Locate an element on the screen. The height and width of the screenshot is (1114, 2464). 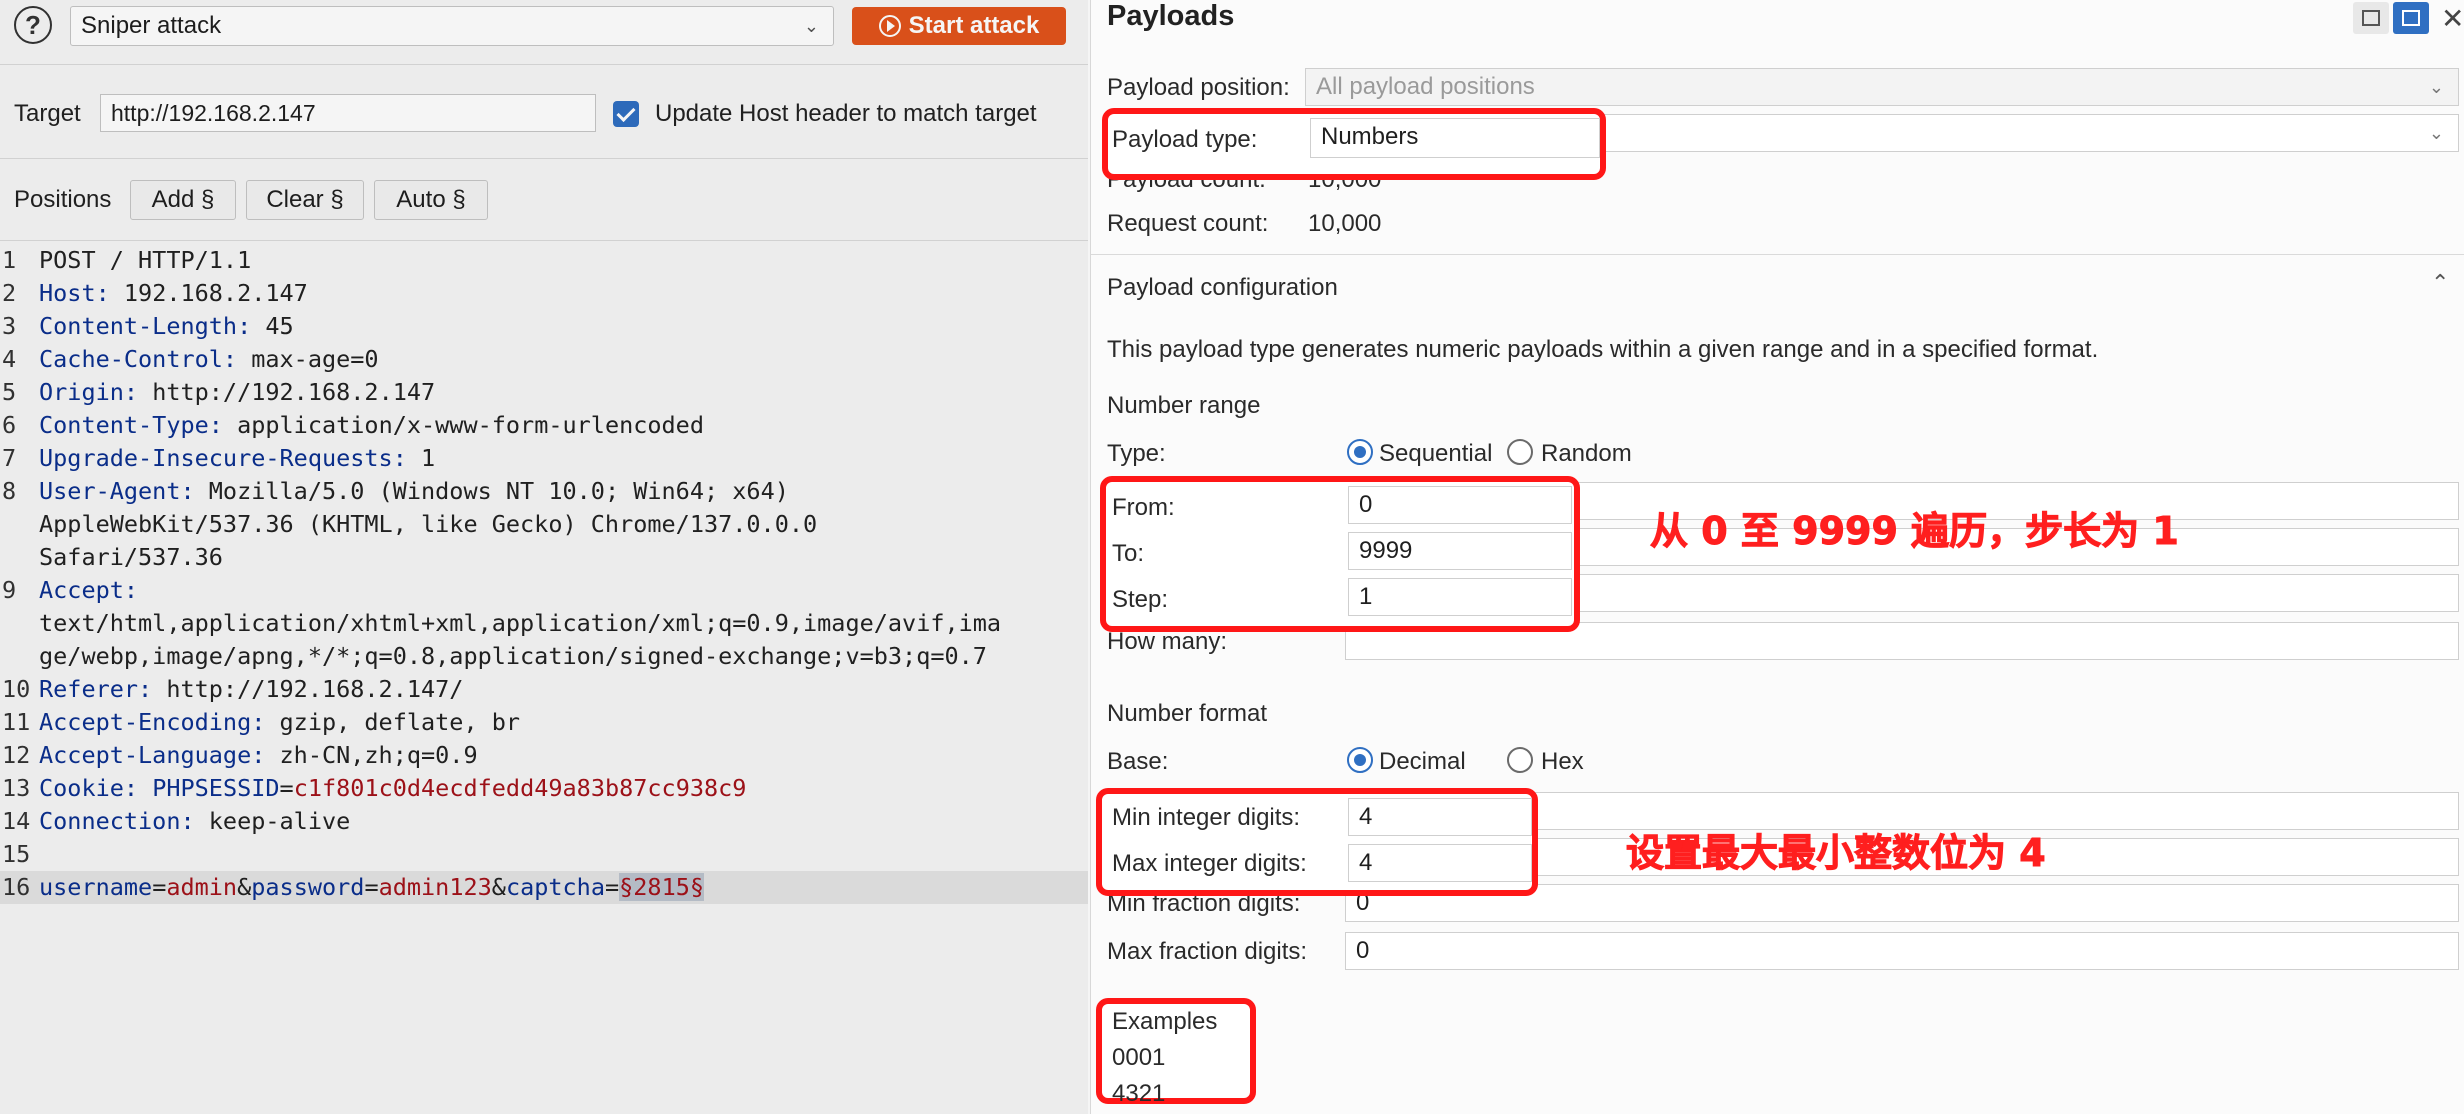
number-range-title: Number range is located at coordinates (1184, 405).